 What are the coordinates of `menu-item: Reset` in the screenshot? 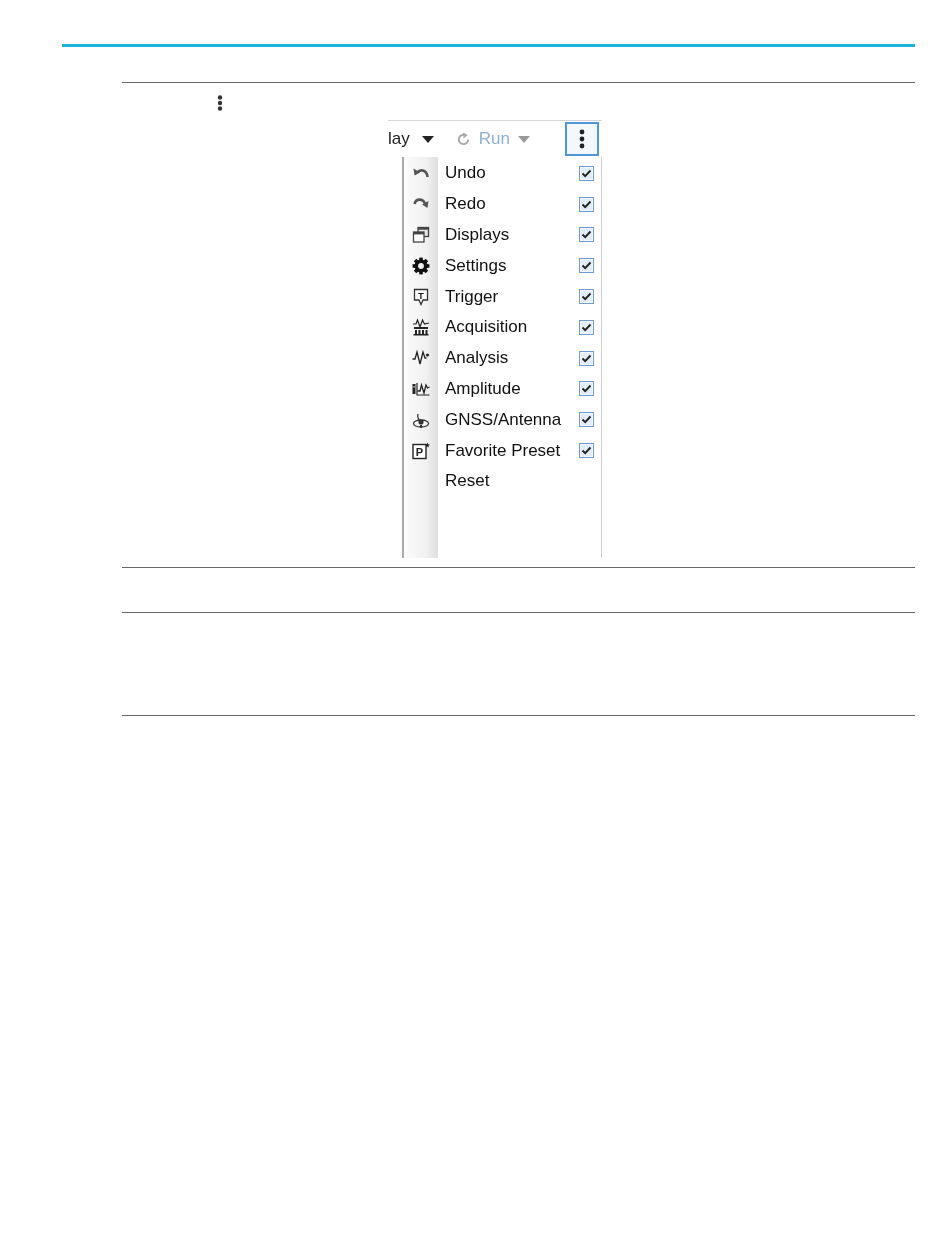 It's located at (467, 481).